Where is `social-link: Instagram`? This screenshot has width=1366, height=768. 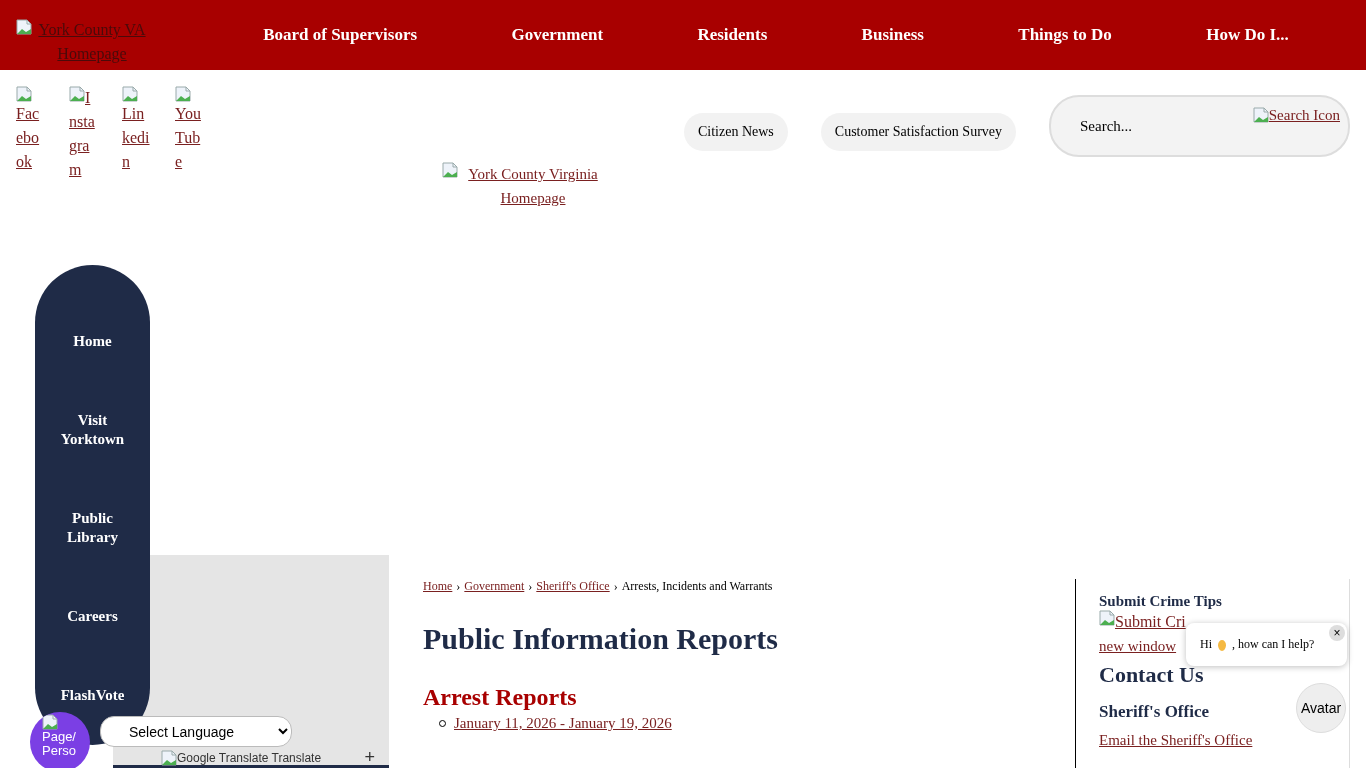 social-link: Instagram is located at coordinates (83, 134).